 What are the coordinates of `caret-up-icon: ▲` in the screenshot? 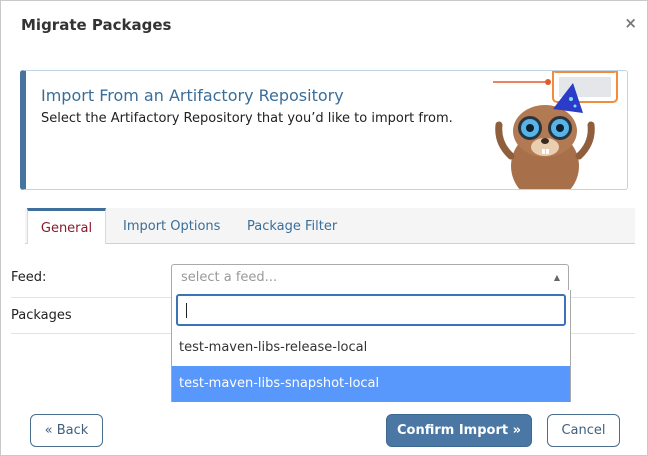 It's located at (556, 277).